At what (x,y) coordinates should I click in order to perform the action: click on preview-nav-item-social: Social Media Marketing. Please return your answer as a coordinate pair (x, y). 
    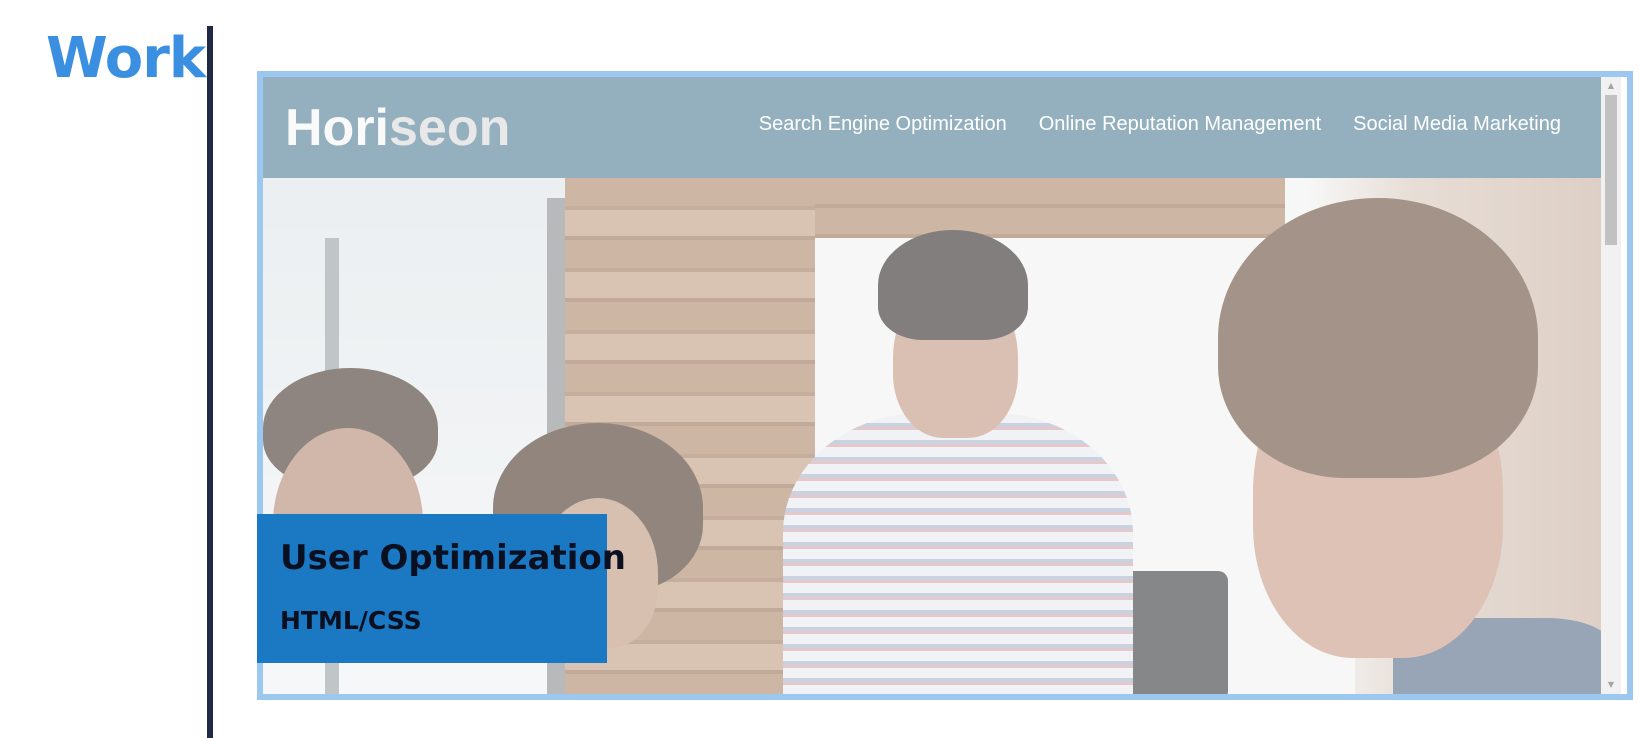
    Looking at the image, I should click on (1457, 124).